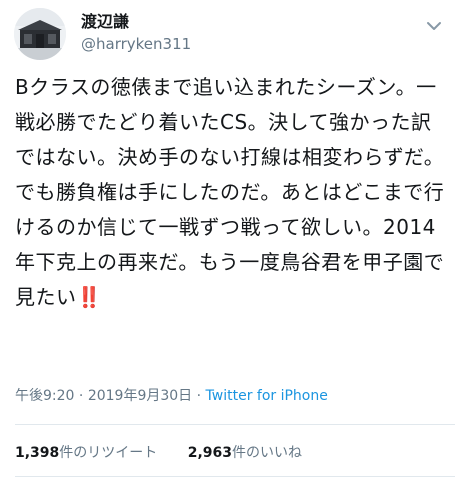 The image size is (455, 480). Describe the element at coordinates (89, 297) in the screenshot. I see `double-exclamation-icon: ‼️` at that location.